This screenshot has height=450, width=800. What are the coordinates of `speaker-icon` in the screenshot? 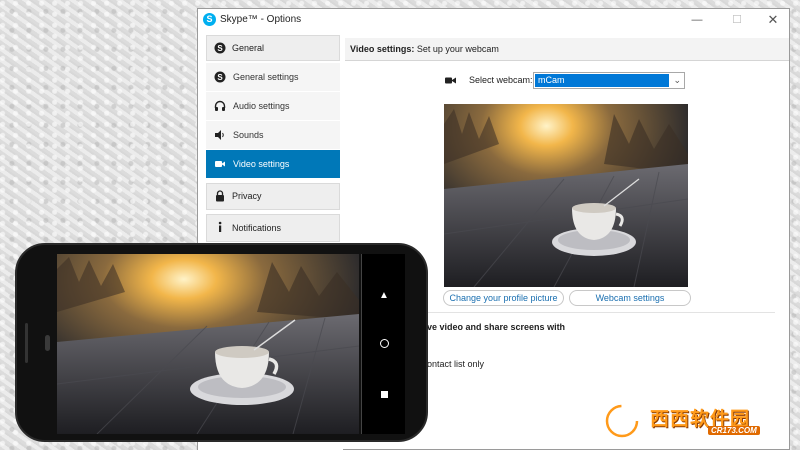 It's located at (219, 135).